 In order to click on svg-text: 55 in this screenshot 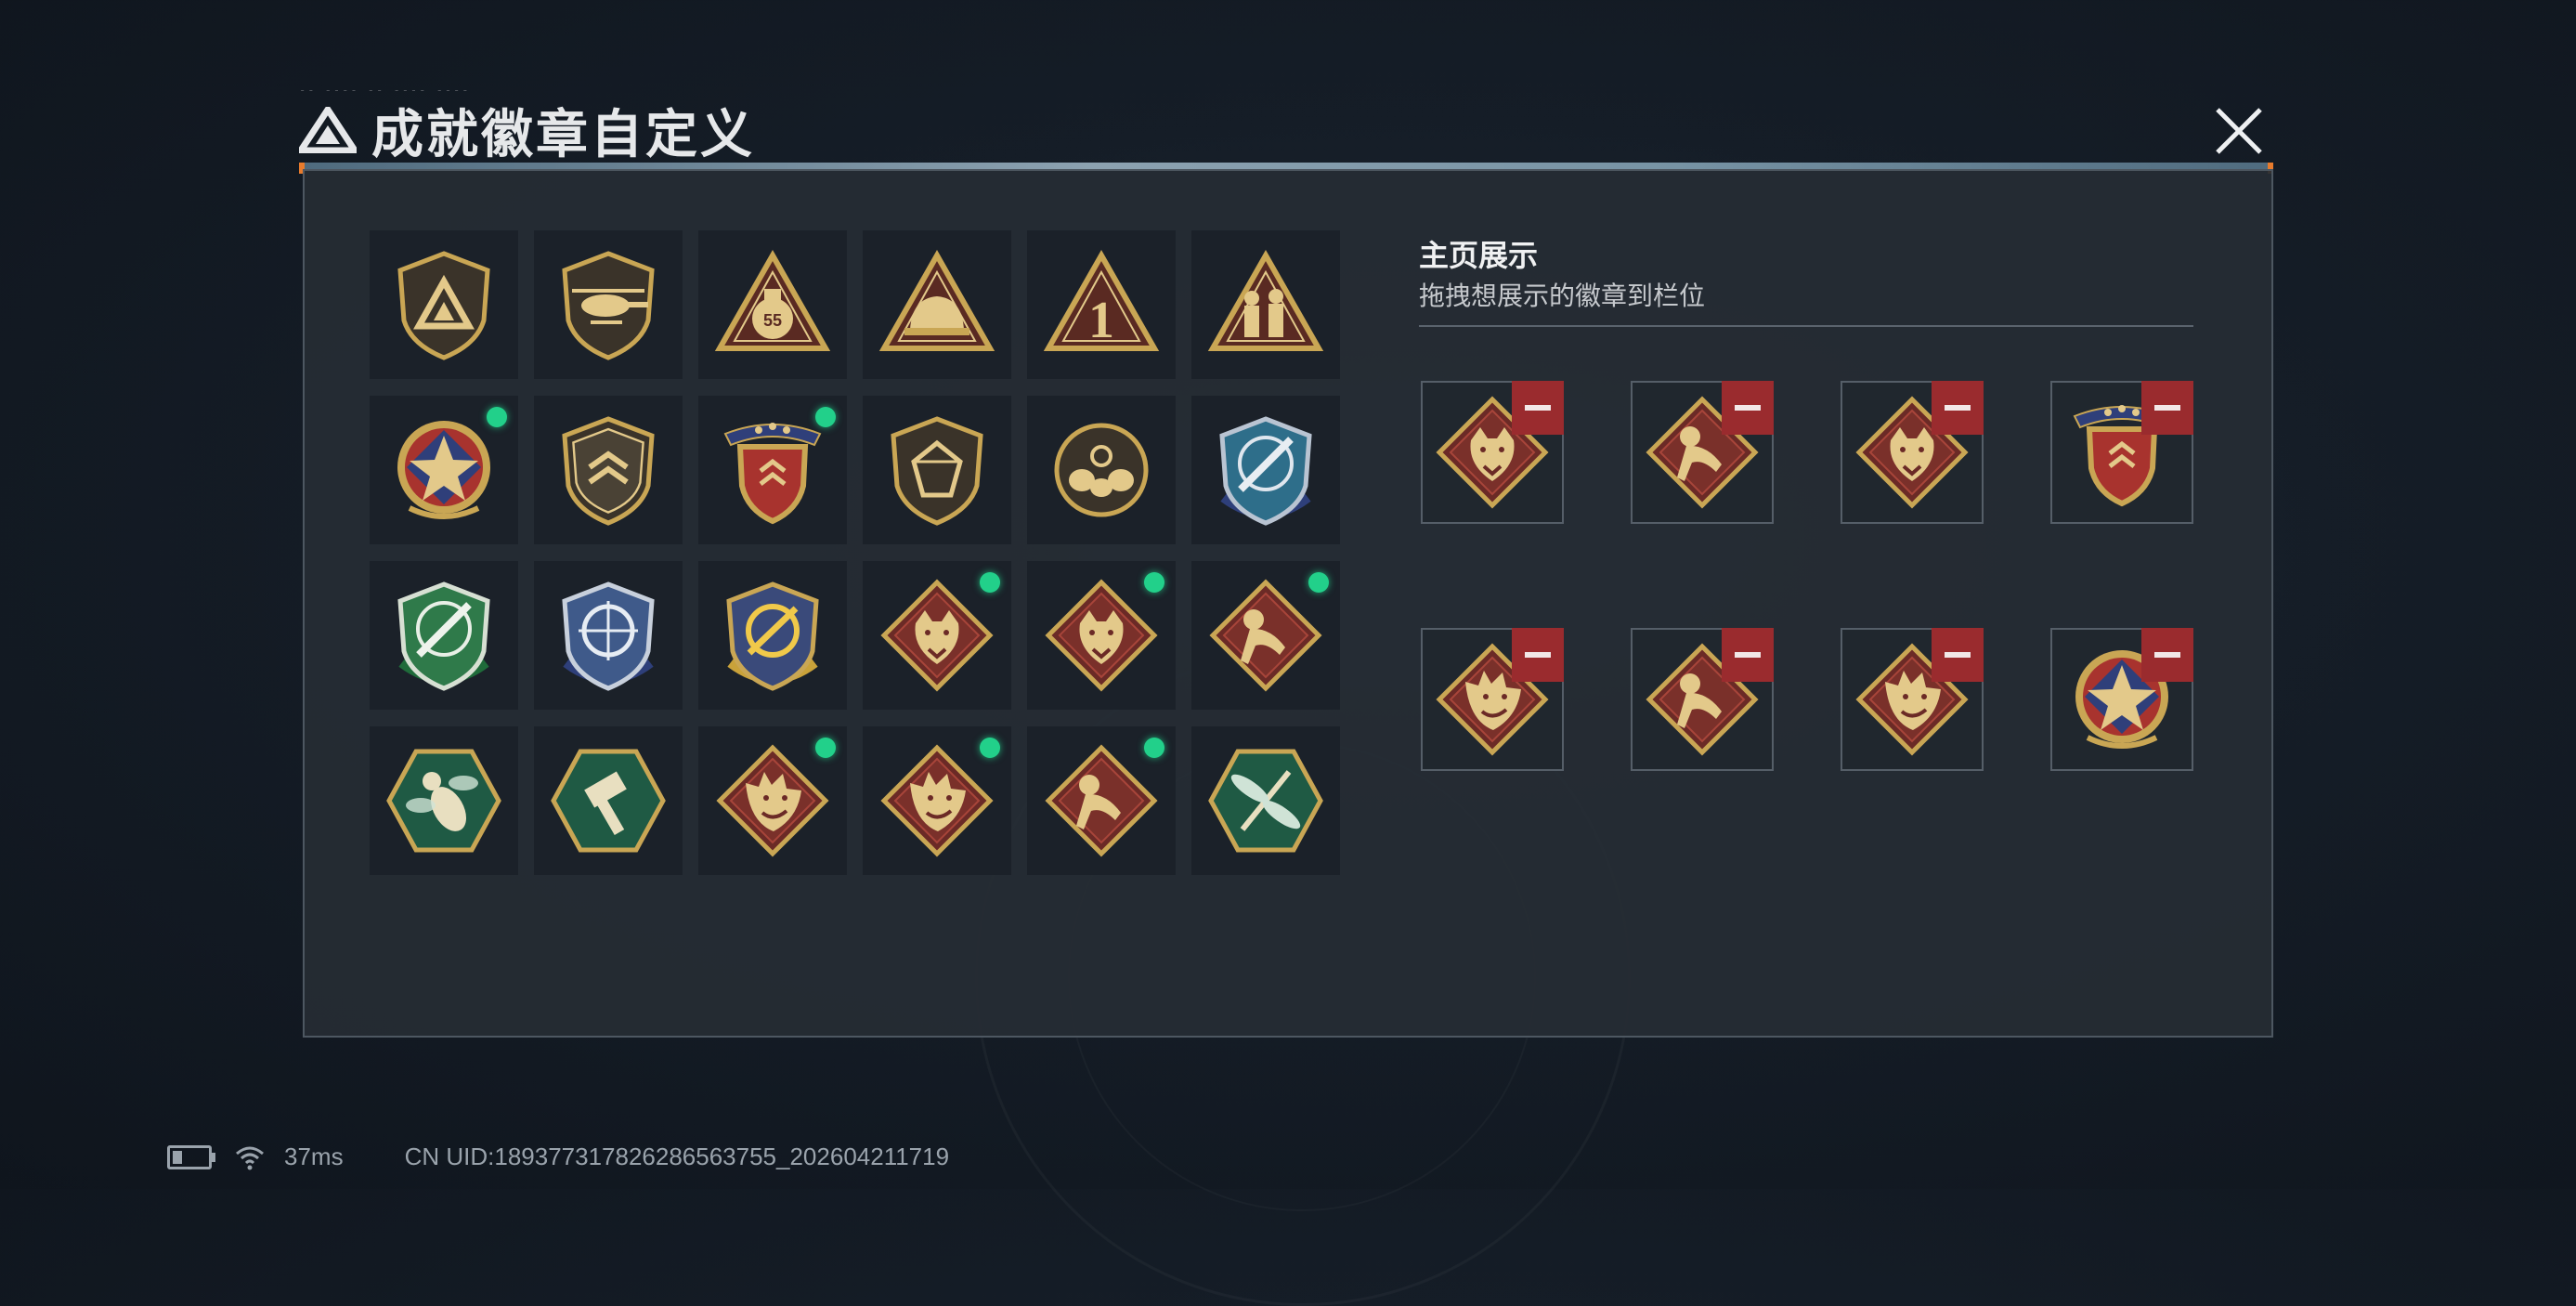, I will do `click(773, 320)`.